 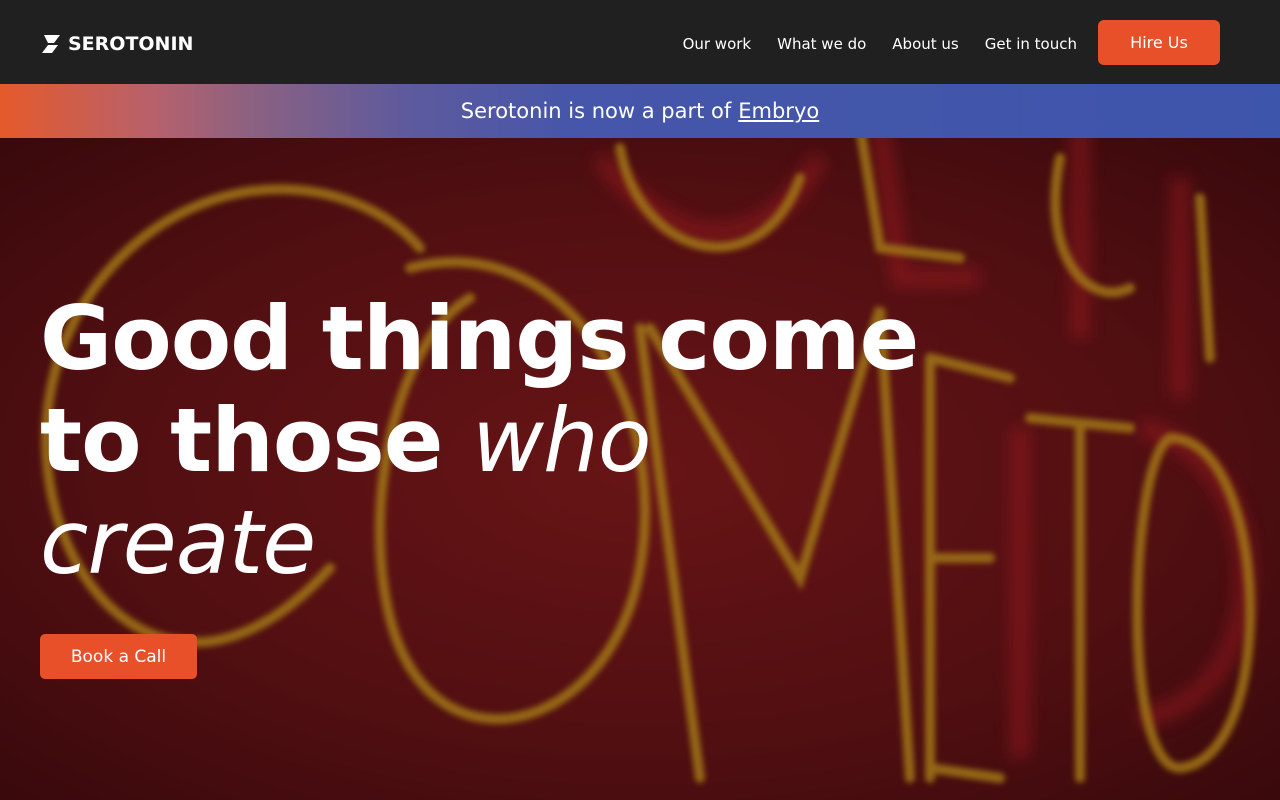 I want to click on banner-text: Serotonin is now a part of, so click(x=596, y=111).